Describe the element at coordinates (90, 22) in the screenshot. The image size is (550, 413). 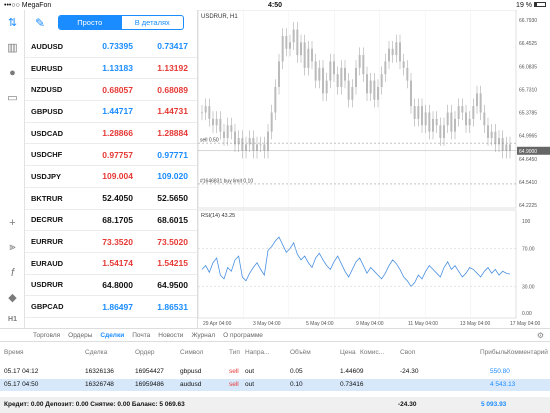
I see `mode-simple-button: Просто` at that location.